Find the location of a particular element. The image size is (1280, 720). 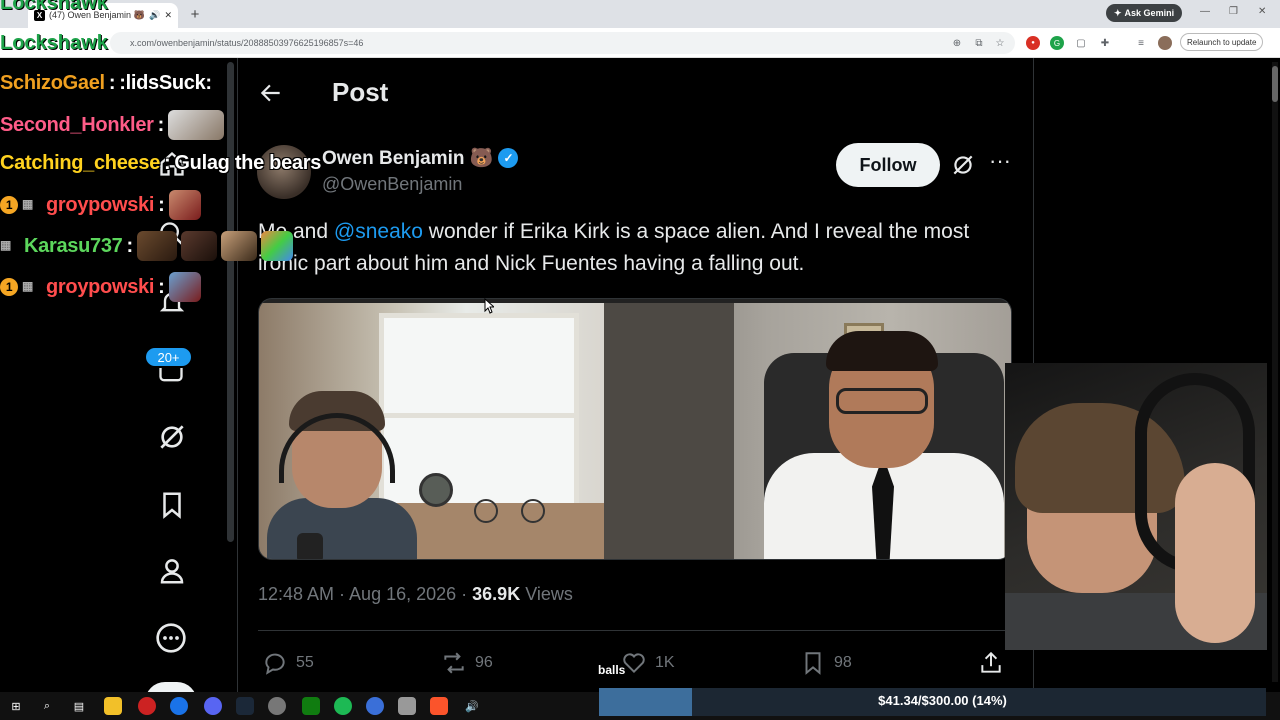

profile-icon is located at coordinates (172, 571).